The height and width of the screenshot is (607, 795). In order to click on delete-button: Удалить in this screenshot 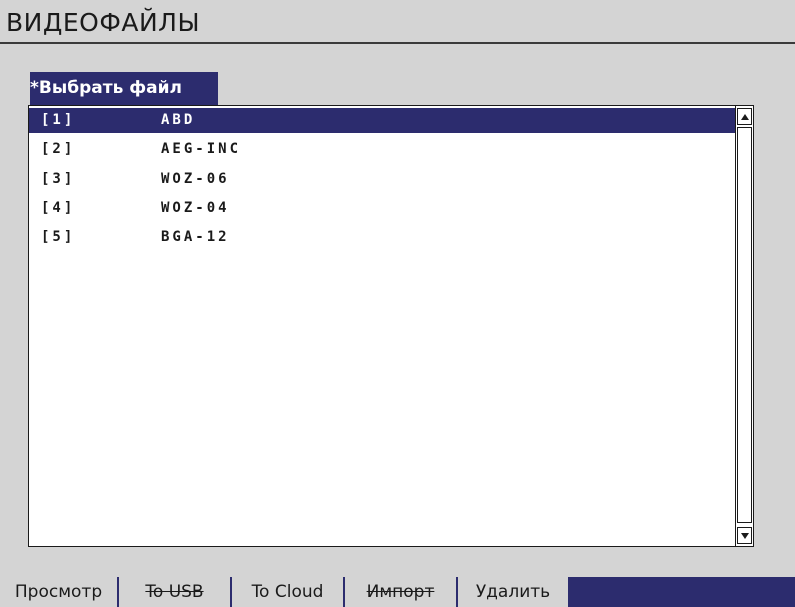, I will do `click(514, 592)`.